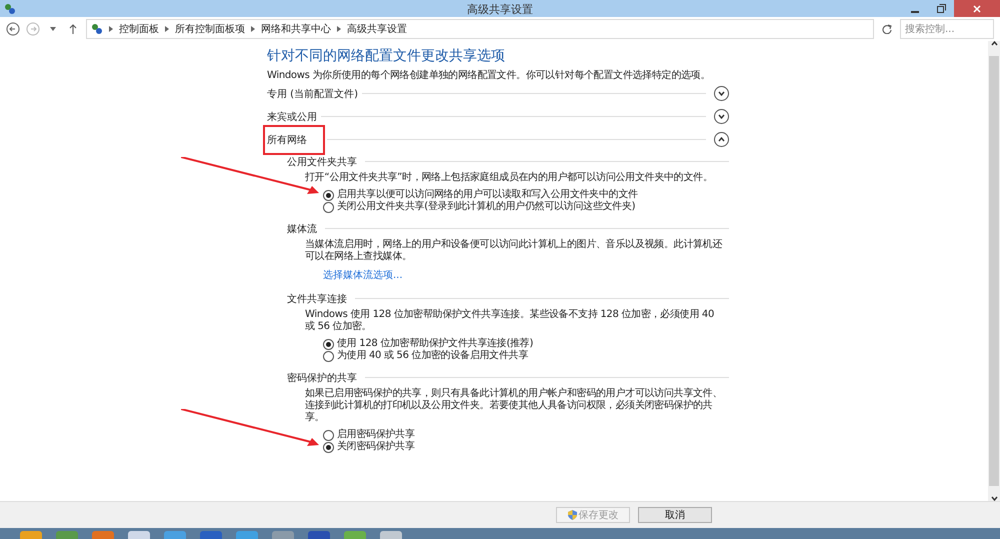 This screenshot has height=539, width=1000. Describe the element at coordinates (322, 162) in the screenshot. I see `section-title: 公用文件夹共享` at that location.